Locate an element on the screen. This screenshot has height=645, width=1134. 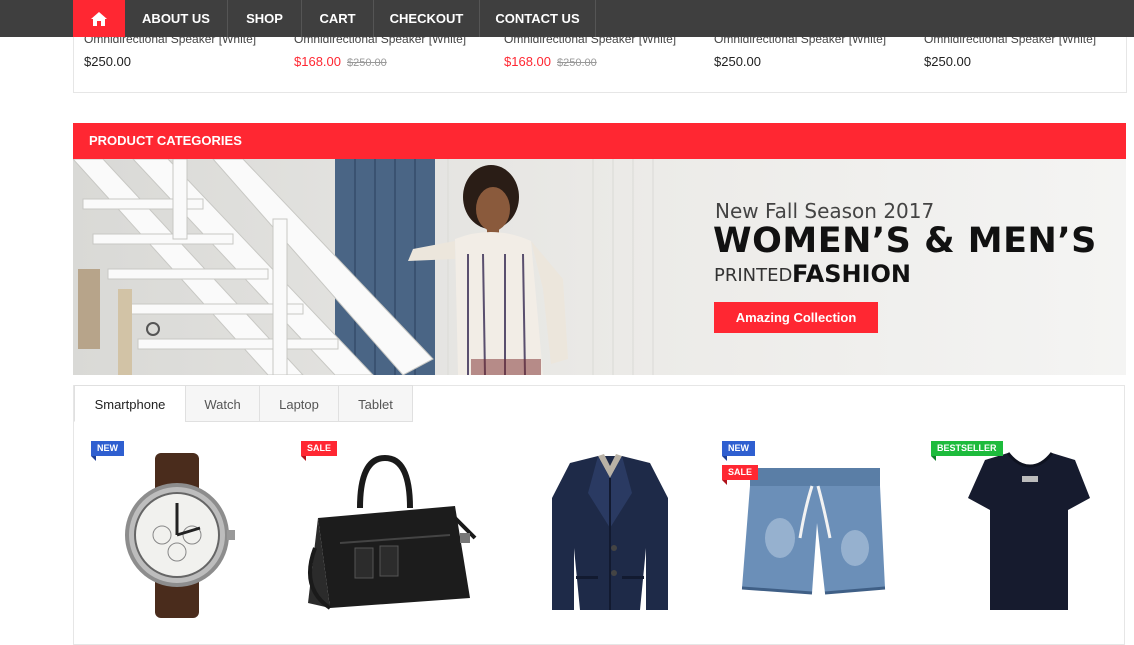
product-card-watch: NEW is located at coordinates (190, 533).